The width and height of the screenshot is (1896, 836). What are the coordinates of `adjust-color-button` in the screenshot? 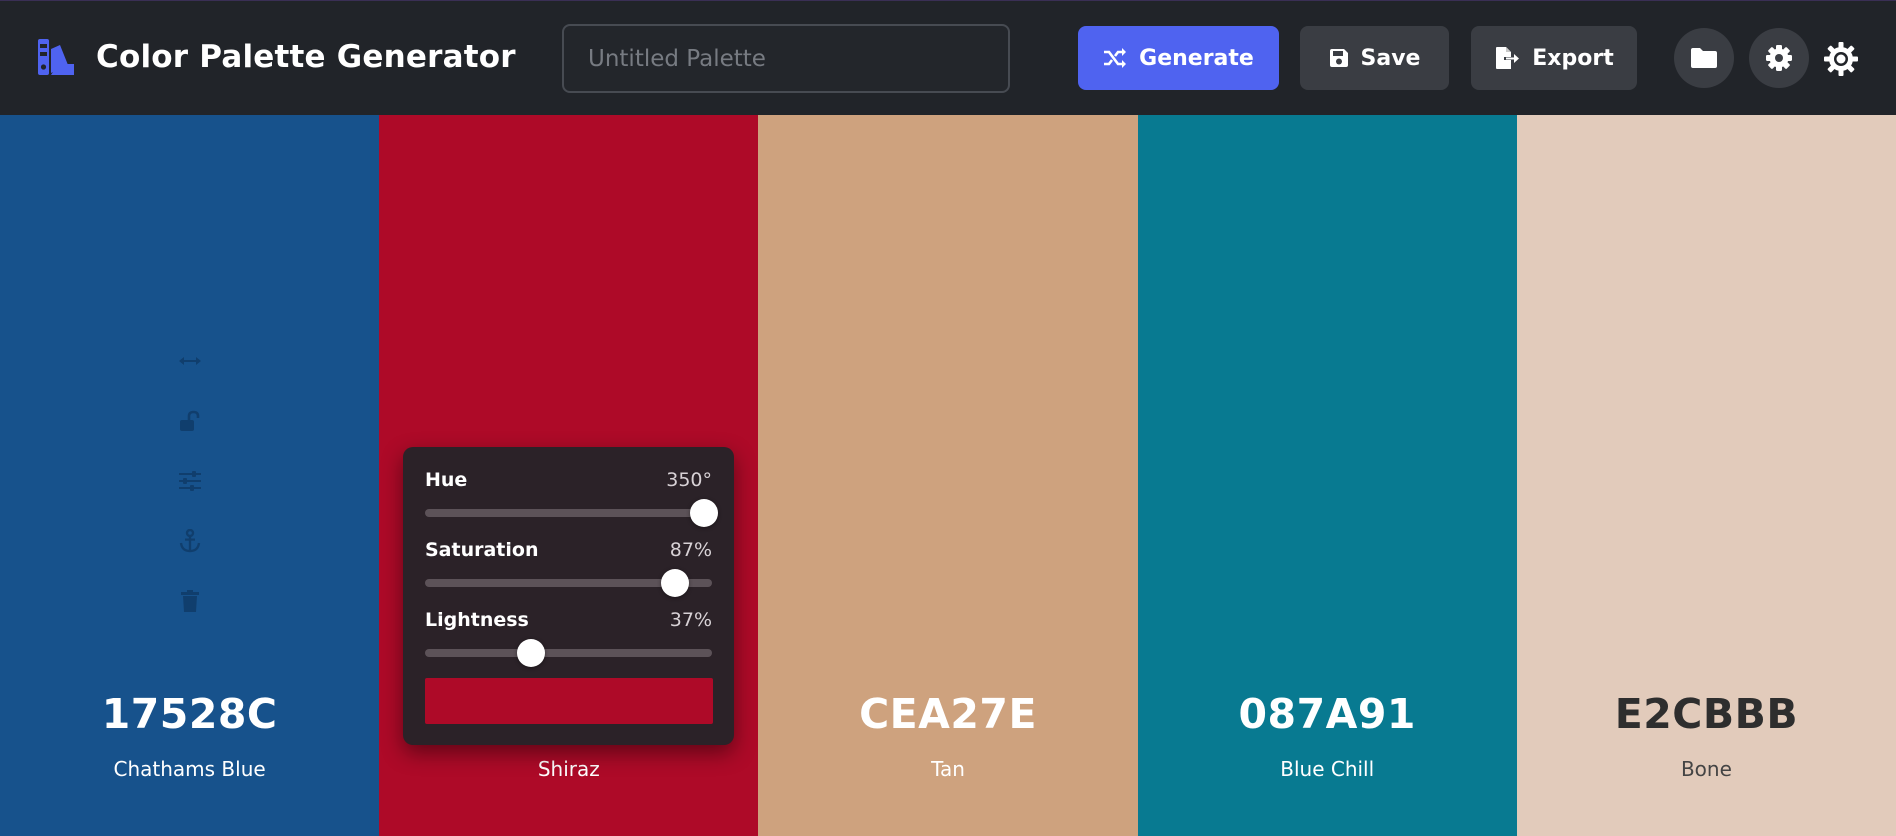 It's located at (190, 481).